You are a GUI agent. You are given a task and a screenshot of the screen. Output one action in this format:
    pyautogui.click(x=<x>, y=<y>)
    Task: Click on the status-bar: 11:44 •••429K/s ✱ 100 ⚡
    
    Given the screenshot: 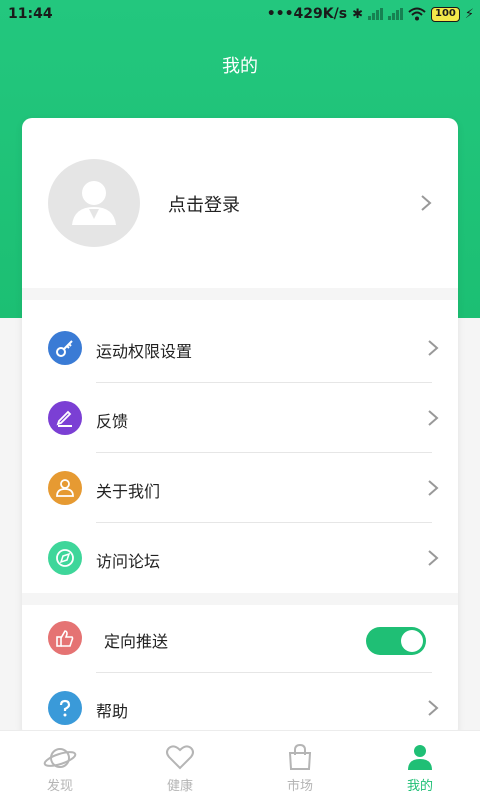 What is the action you would take?
    pyautogui.click(x=240, y=15)
    